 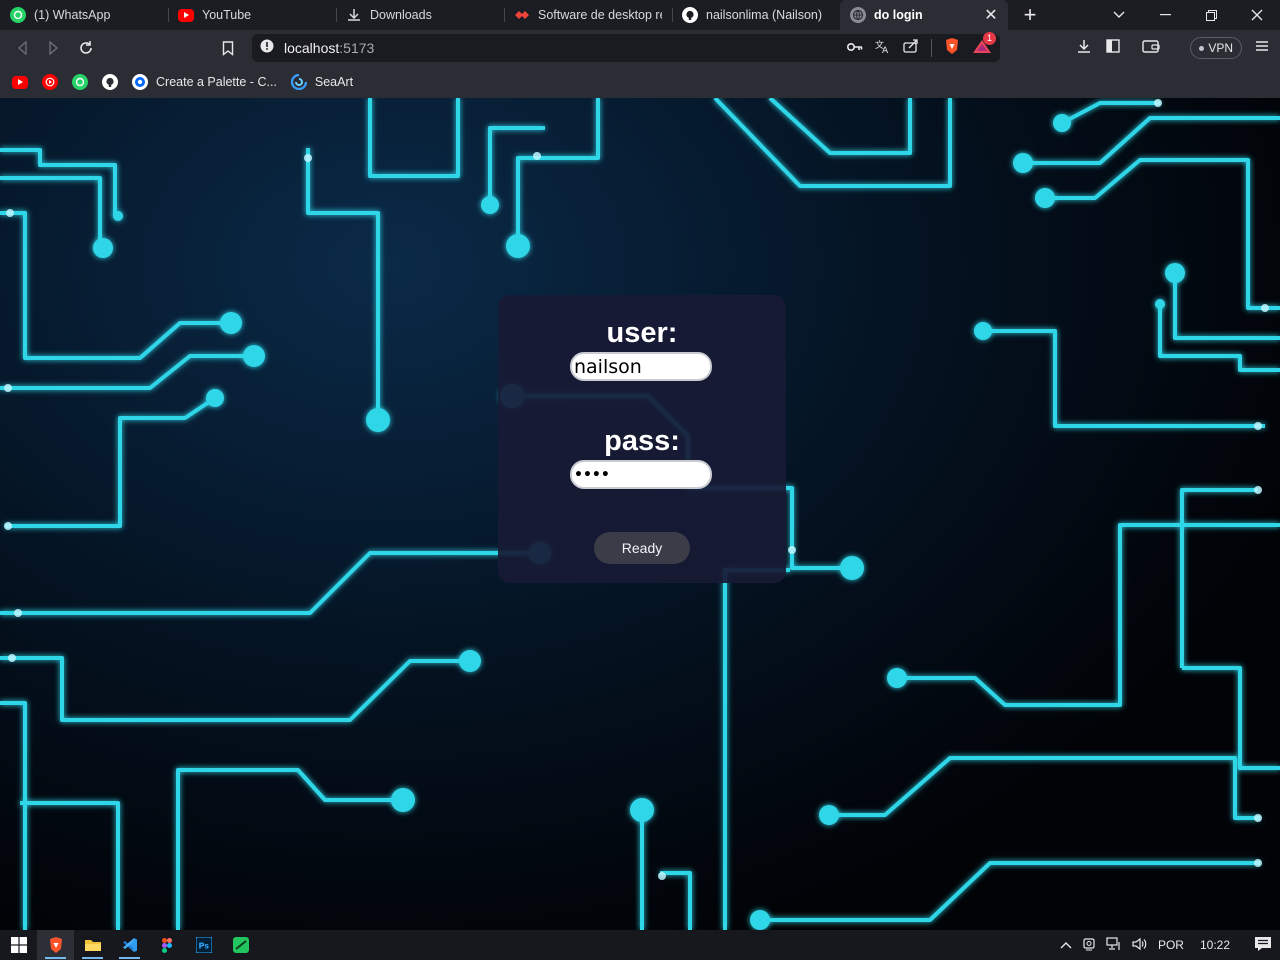 I want to click on tab-github: nailsonlima (Nailson), so click(x=756, y=15).